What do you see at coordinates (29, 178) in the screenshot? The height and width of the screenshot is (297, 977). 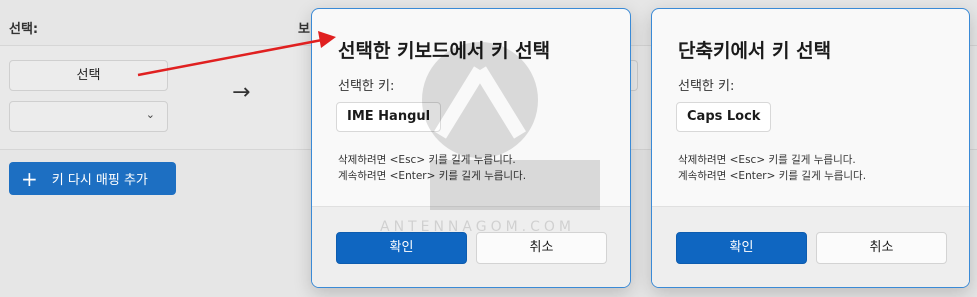 I see `plus-icon: +` at bounding box center [29, 178].